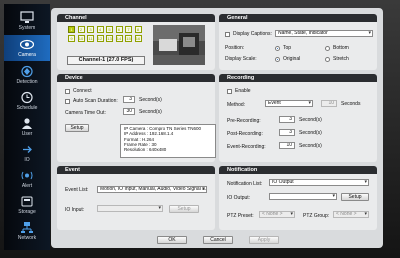 The width and height of the screenshot is (400, 258). Describe the element at coordinates (292, 59) in the screenshot. I see `scale-original-label: Original` at that location.